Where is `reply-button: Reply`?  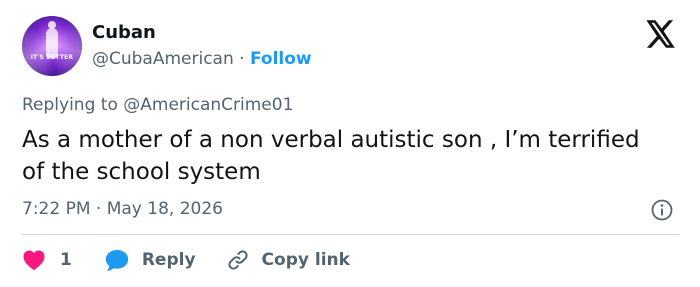
reply-button: Reply is located at coordinates (165, 260).